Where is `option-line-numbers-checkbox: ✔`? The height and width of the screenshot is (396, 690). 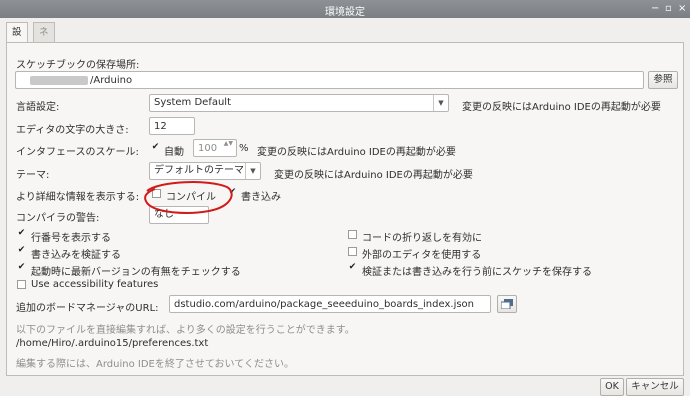
option-line-numbers-checkbox: ✔ is located at coordinates (21, 233).